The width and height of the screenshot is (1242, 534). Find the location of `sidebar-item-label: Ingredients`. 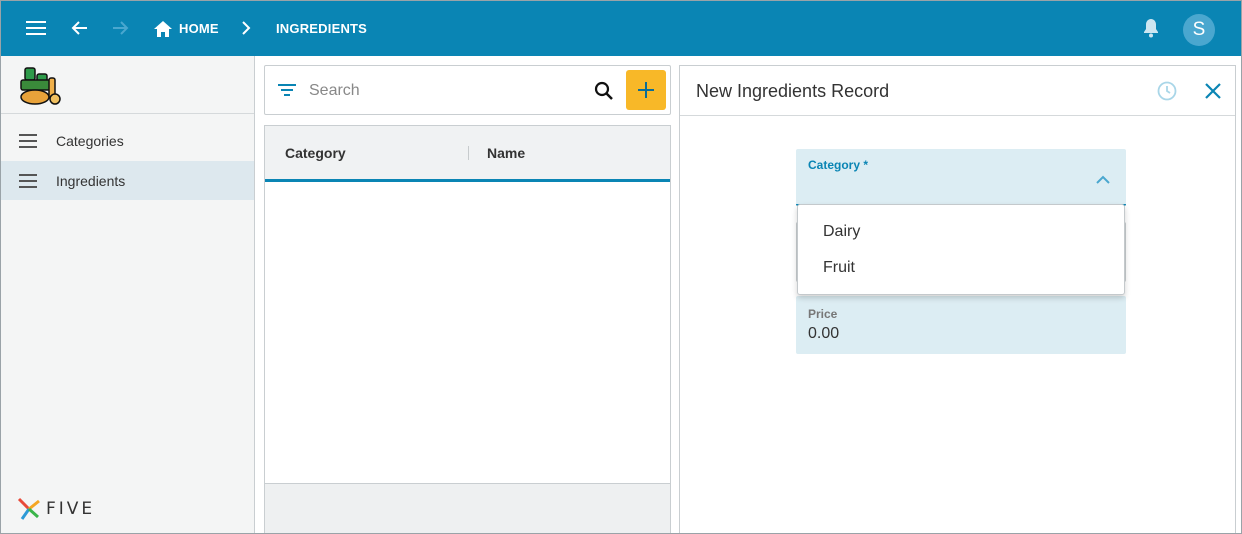

sidebar-item-label: Ingredients is located at coordinates (91, 180).